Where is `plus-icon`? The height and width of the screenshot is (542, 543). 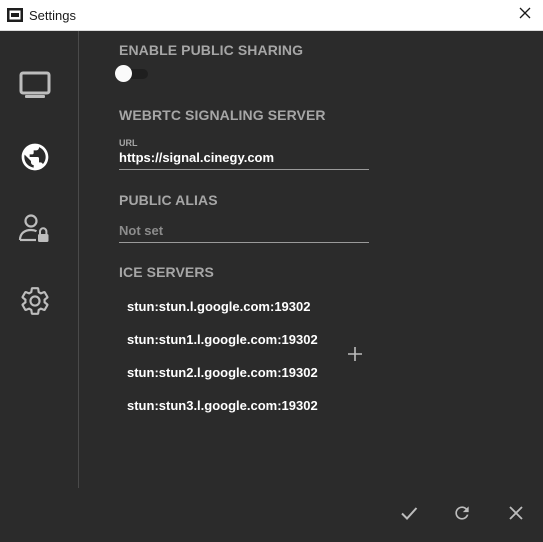 plus-icon is located at coordinates (355, 356).